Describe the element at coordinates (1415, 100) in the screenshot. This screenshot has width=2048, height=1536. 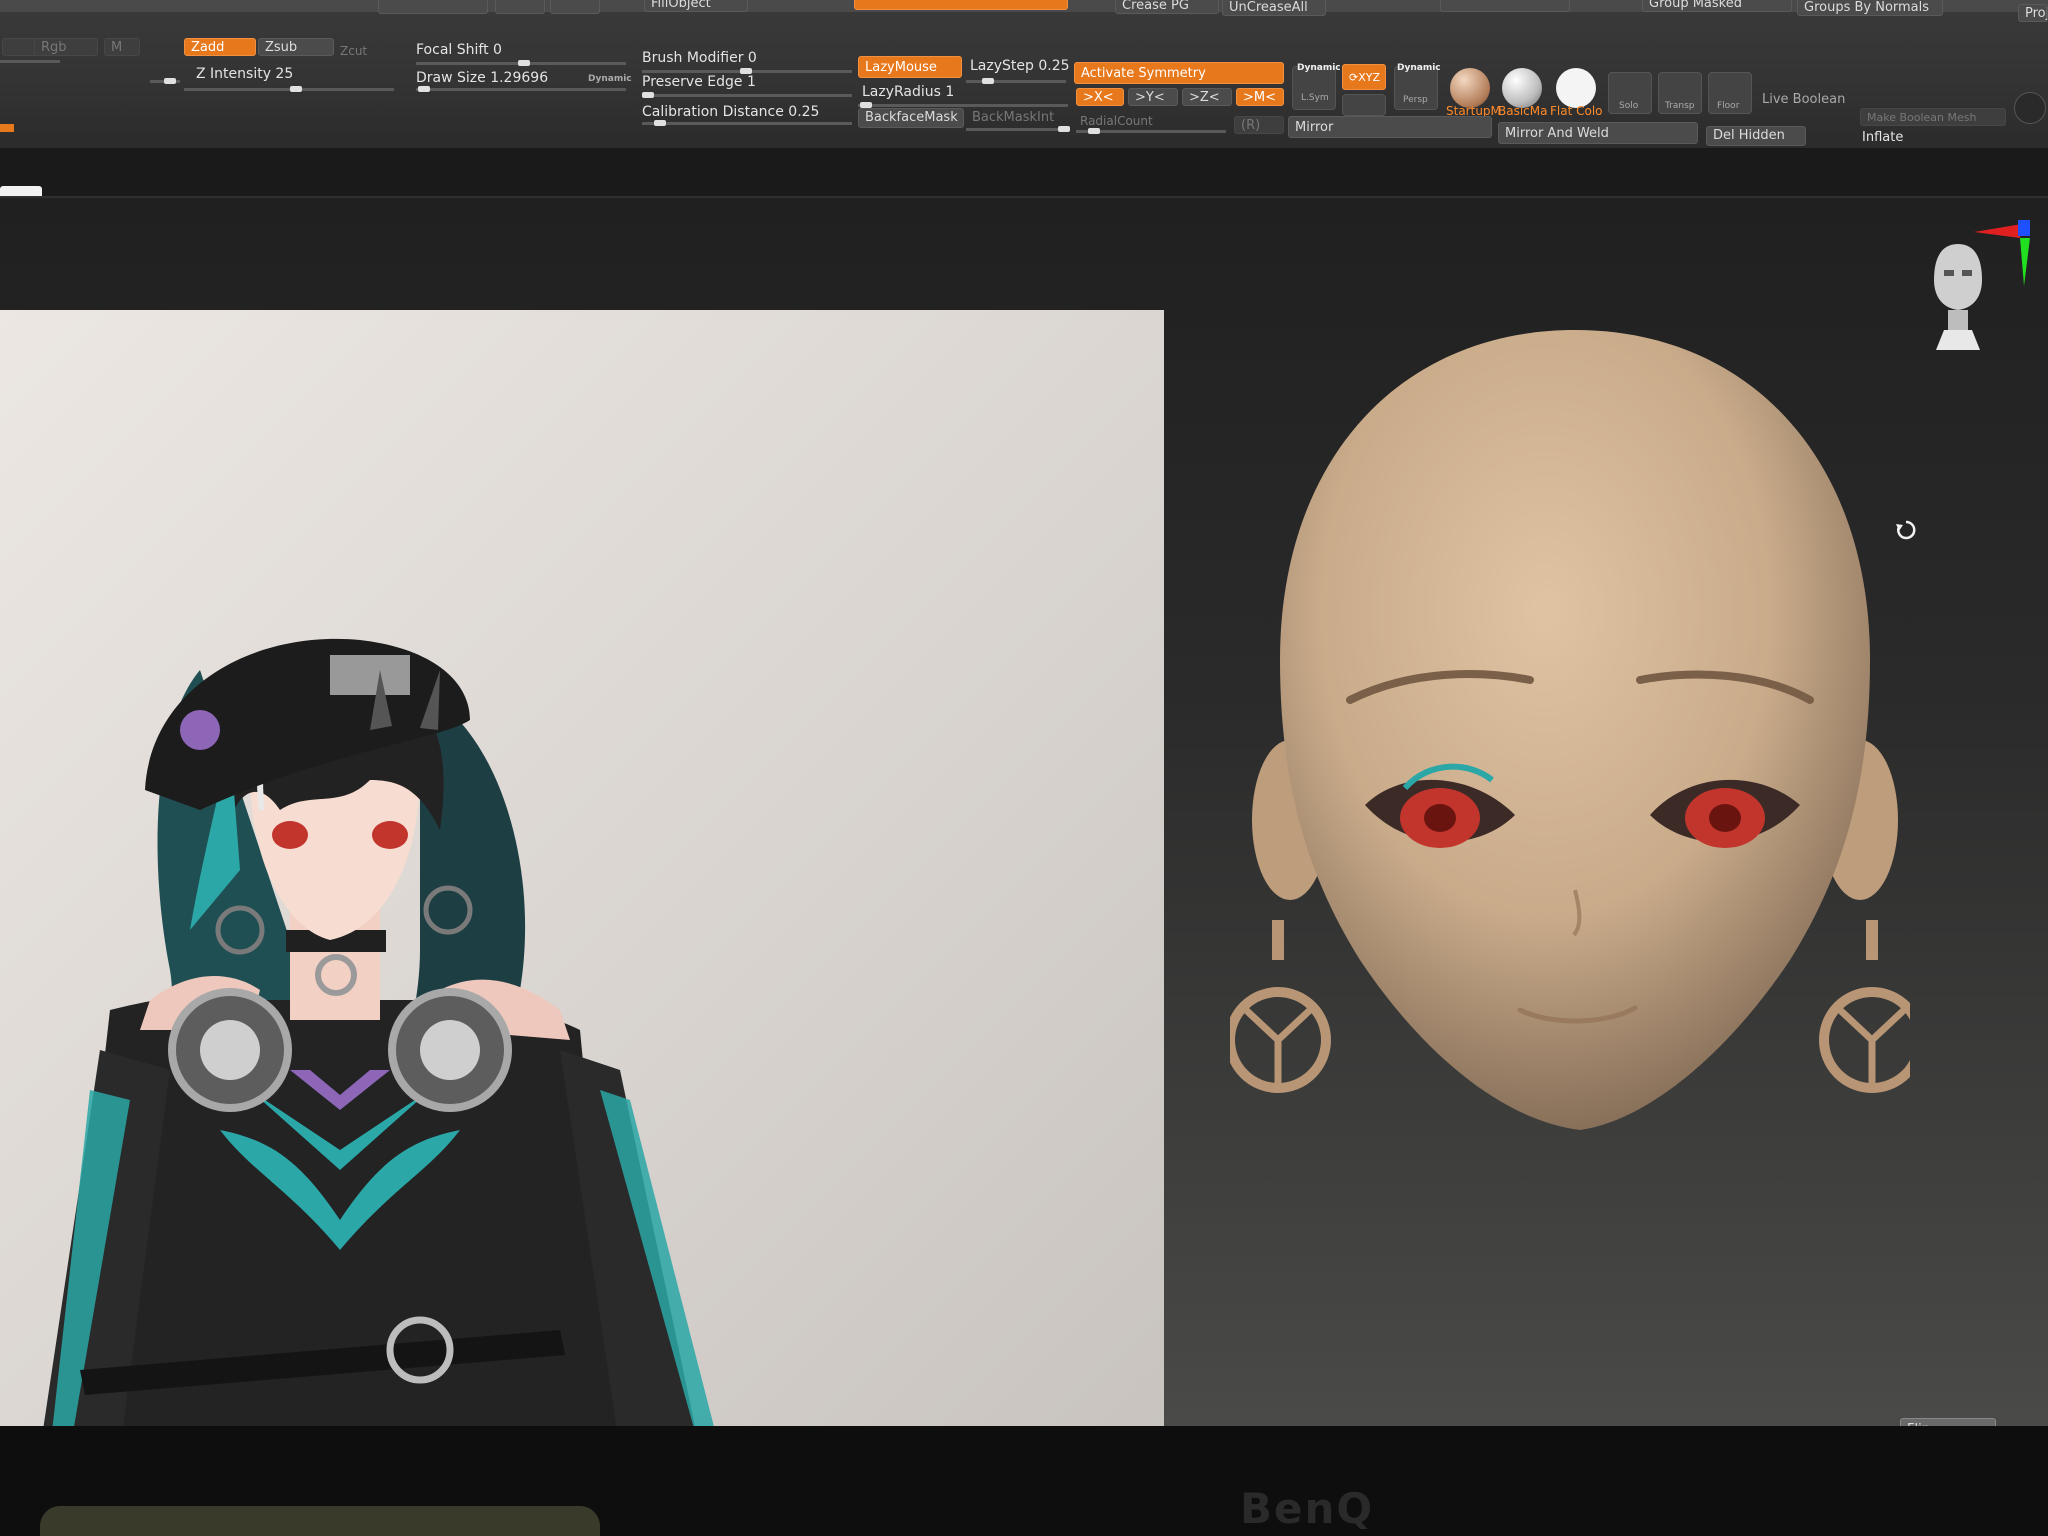
I see `persp-label: Persp` at that location.